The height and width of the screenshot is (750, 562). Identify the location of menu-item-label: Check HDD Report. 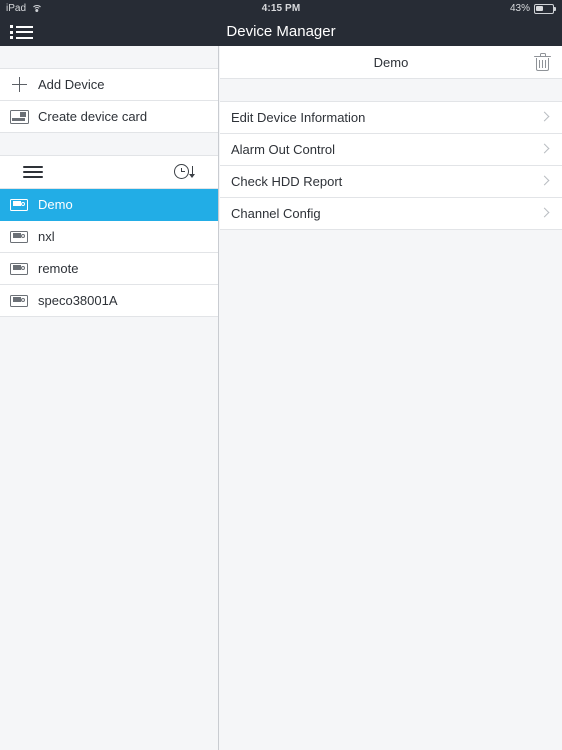
(287, 181).